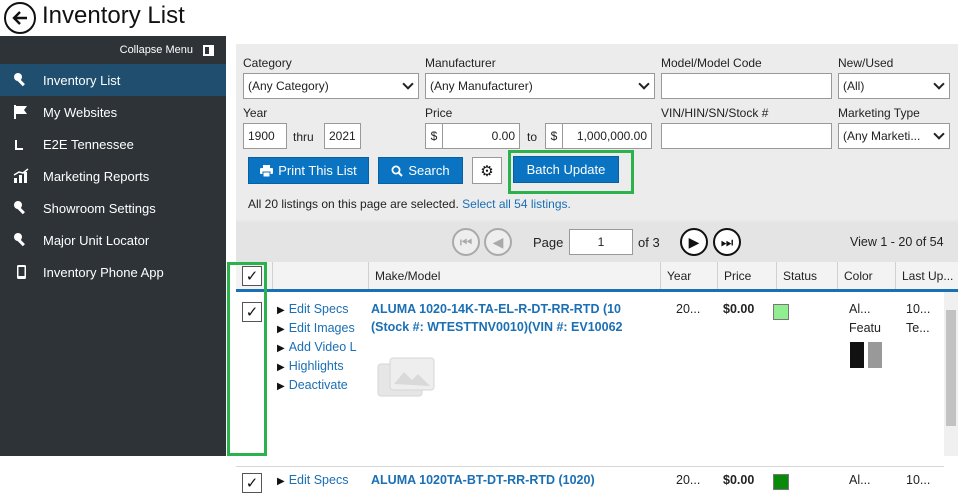 The image size is (958, 493). I want to click on phone-icon, so click(21, 272).